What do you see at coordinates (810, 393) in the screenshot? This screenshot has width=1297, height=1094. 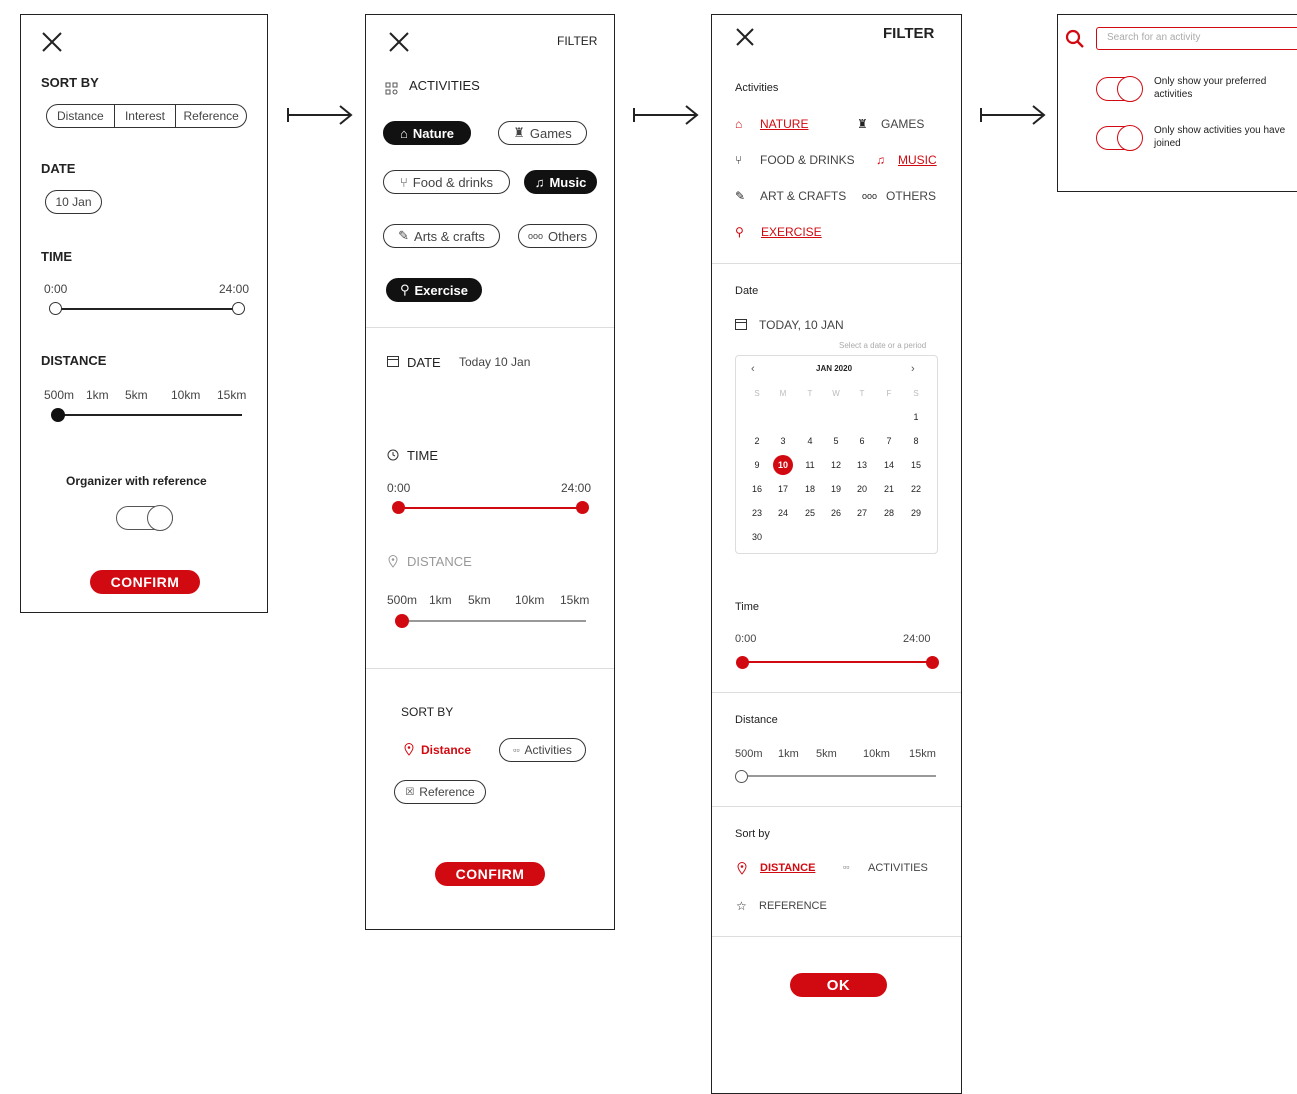 I see `calendar-weekday: T` at bounding box center [810, 393].